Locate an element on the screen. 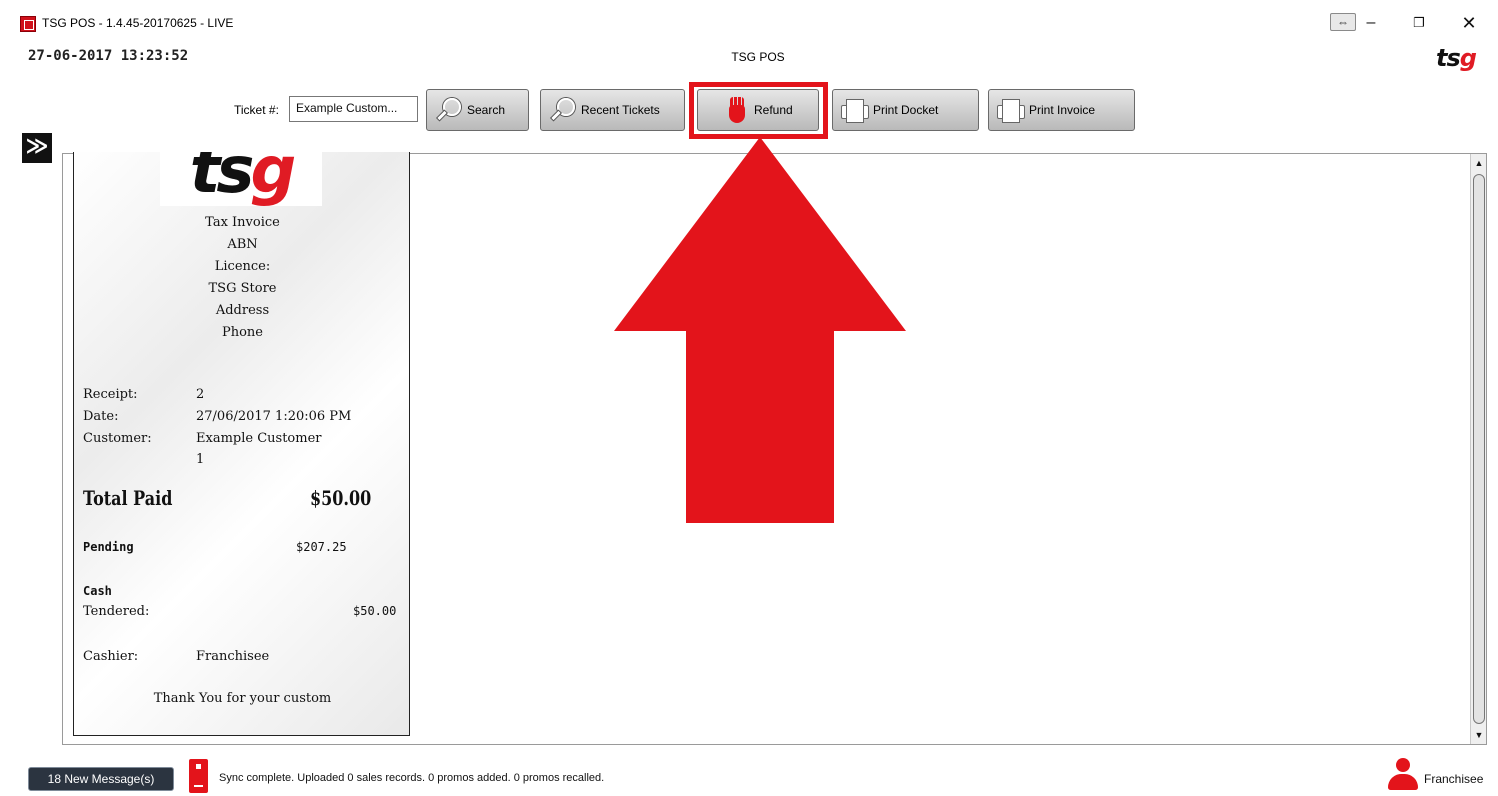 Image resolution: width=1498 pixels, height=796 pixels. receipt-header-line: ABN is located at coordinates (242, 244).